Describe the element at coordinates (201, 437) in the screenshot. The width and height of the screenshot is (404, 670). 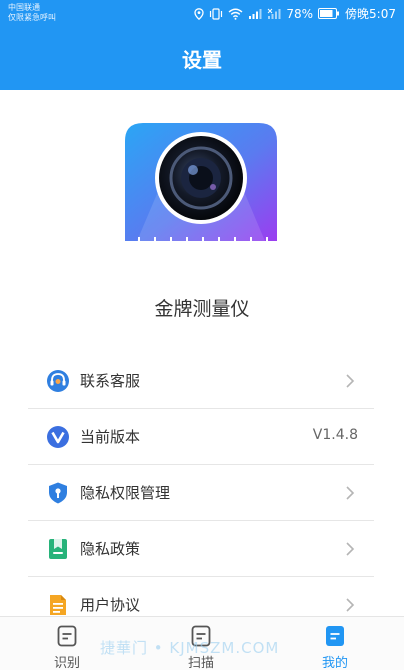
I see `menu-item-current-version: 当前版本 V1.4.8` at that location.